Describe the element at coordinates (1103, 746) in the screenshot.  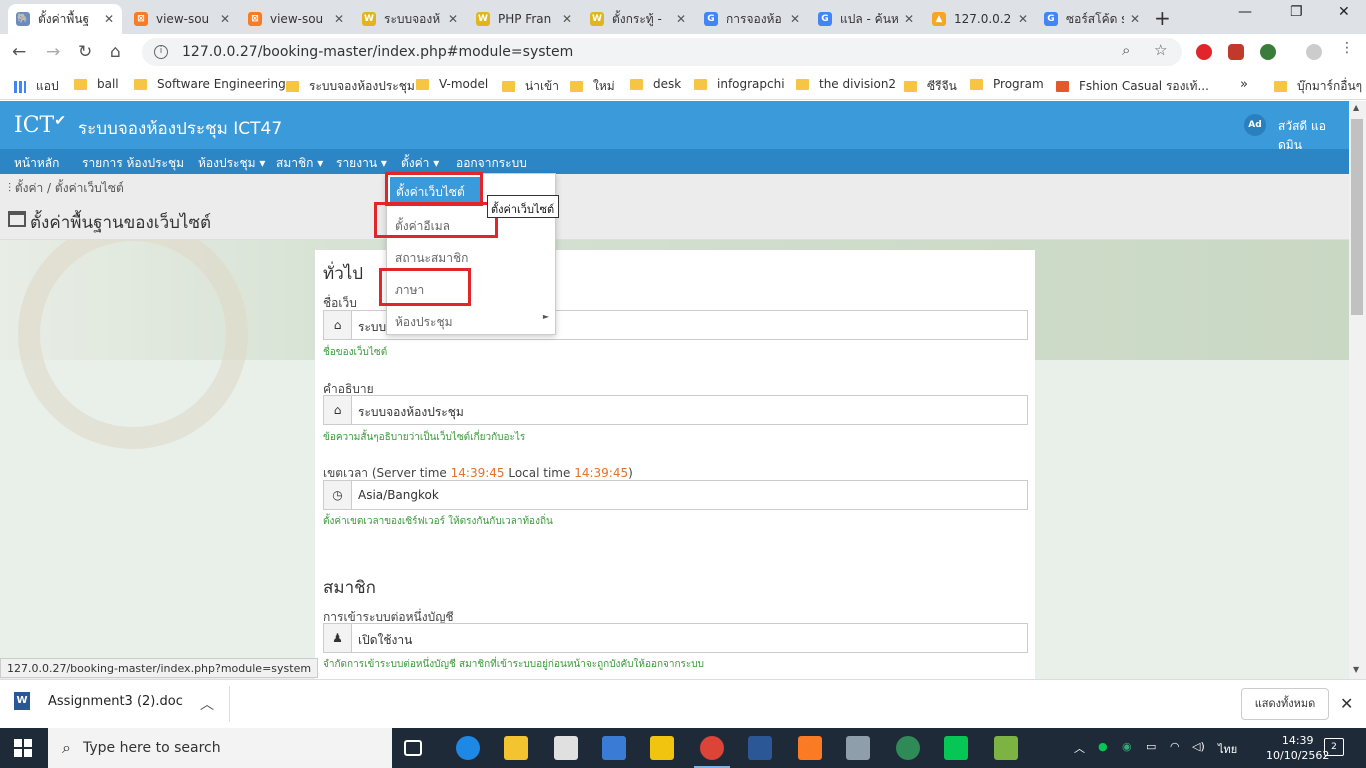
I see `line-tray-icon: ●` at that location.